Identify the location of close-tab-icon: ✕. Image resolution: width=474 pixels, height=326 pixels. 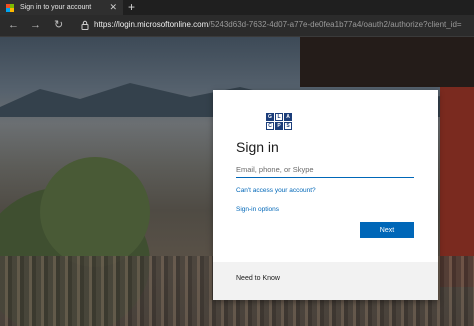
(113, 7).